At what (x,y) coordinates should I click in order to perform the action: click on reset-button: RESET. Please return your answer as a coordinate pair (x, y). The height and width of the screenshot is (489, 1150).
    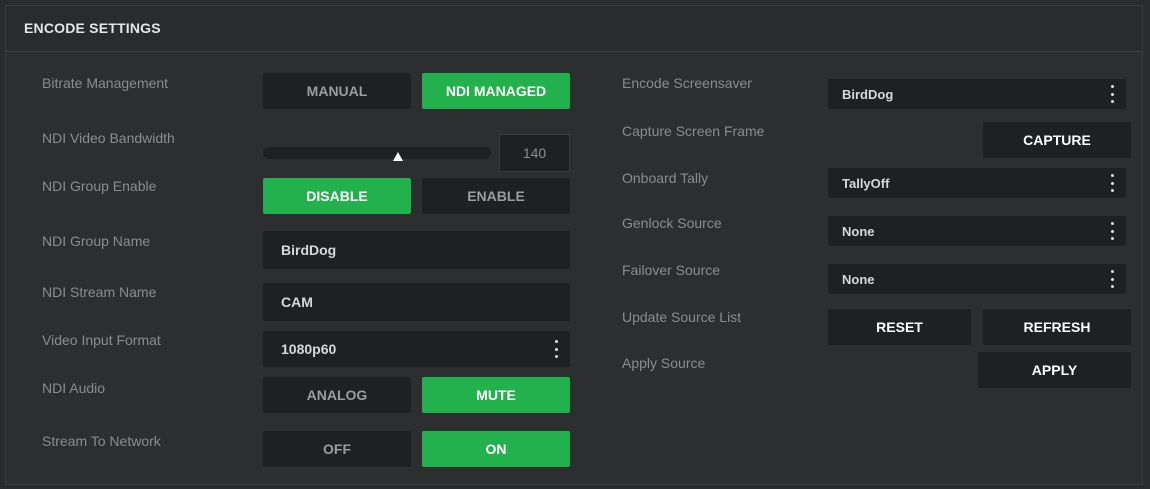
    Looking at the image, I should click on (899, 327).